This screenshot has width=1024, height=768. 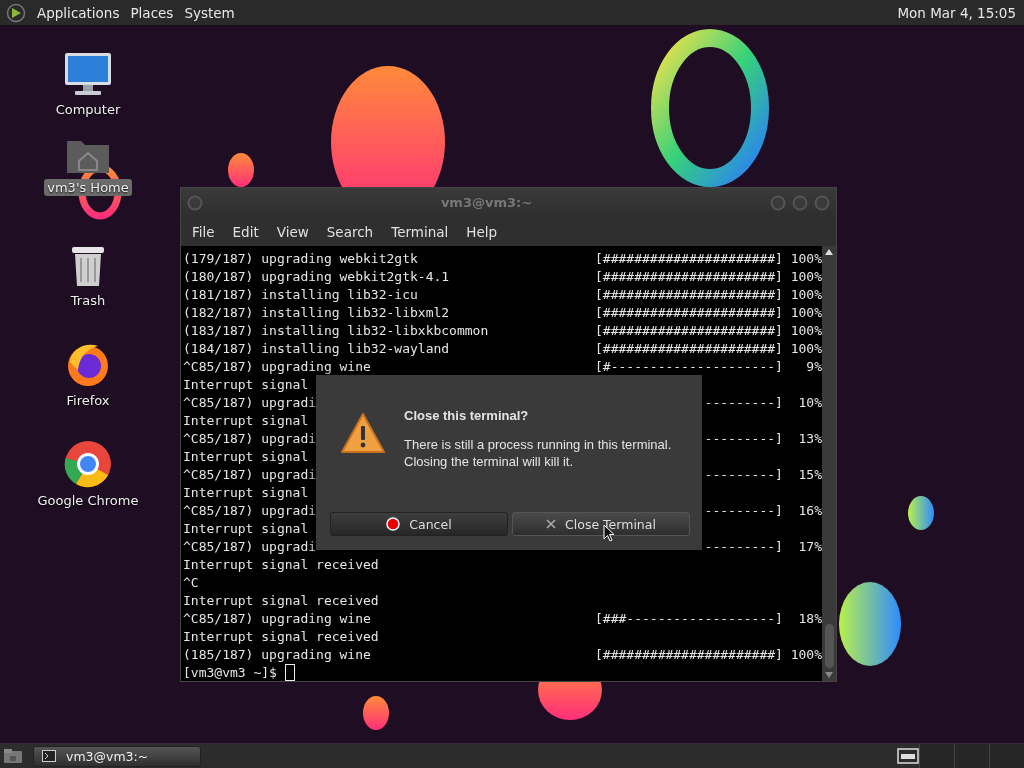 What do you see at coordinates (763, 402) in the screenshot?
I see `progress-text: ---------] 10%` at bounding box center [763, 402].